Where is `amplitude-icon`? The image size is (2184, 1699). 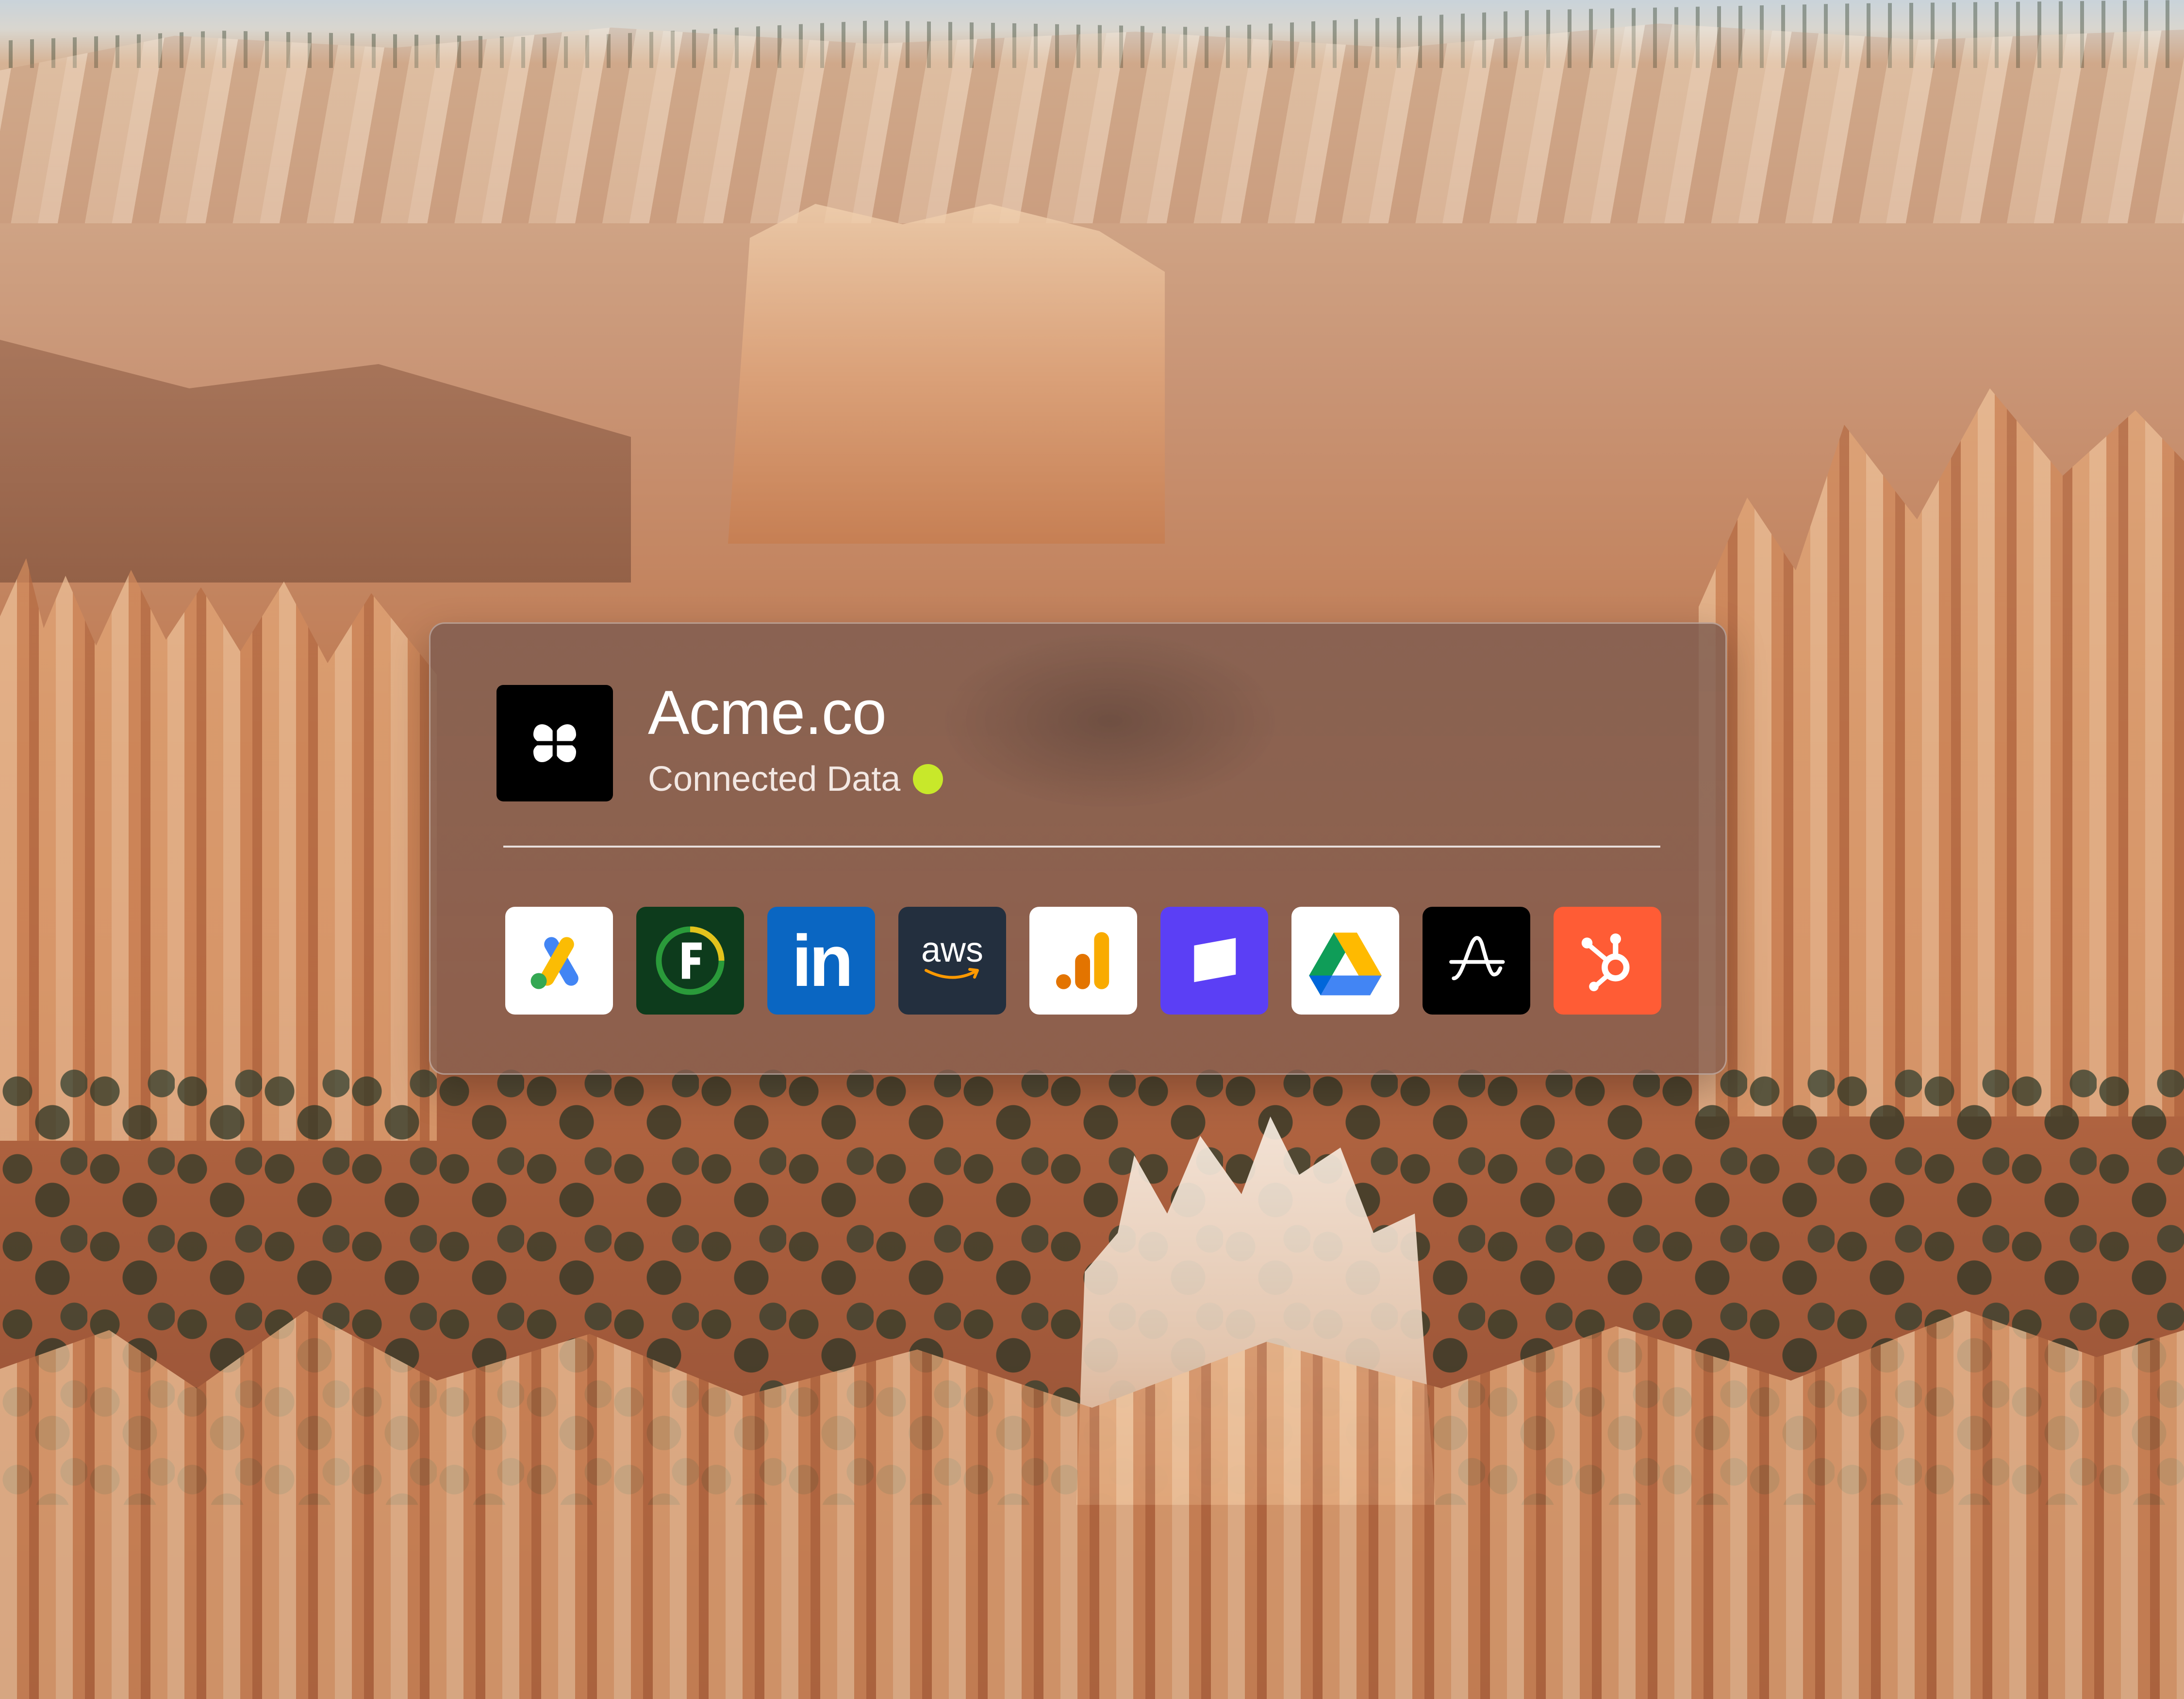
amplitude-icon is located at coordinates (1477, 958).